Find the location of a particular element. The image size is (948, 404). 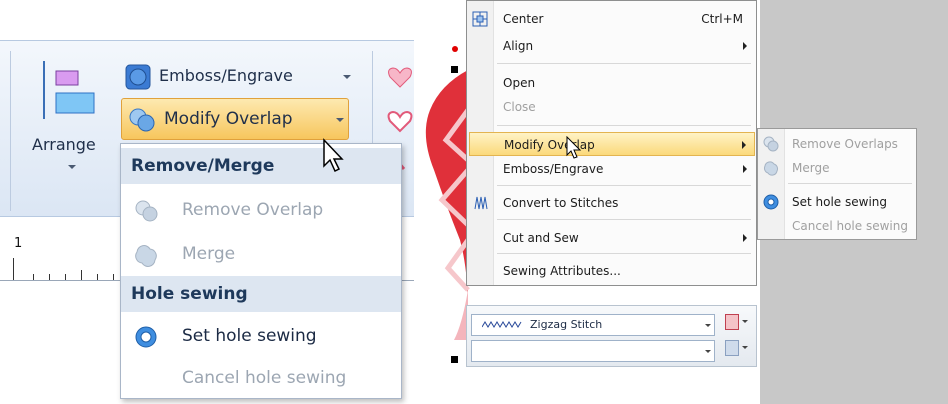

section-header-remove-merge: Remove/Merge is located at coordinates (261, 166).